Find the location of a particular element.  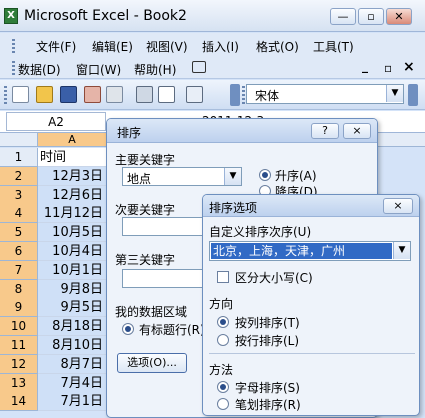

by-stroke-radio is located at coordinates (223, 404).